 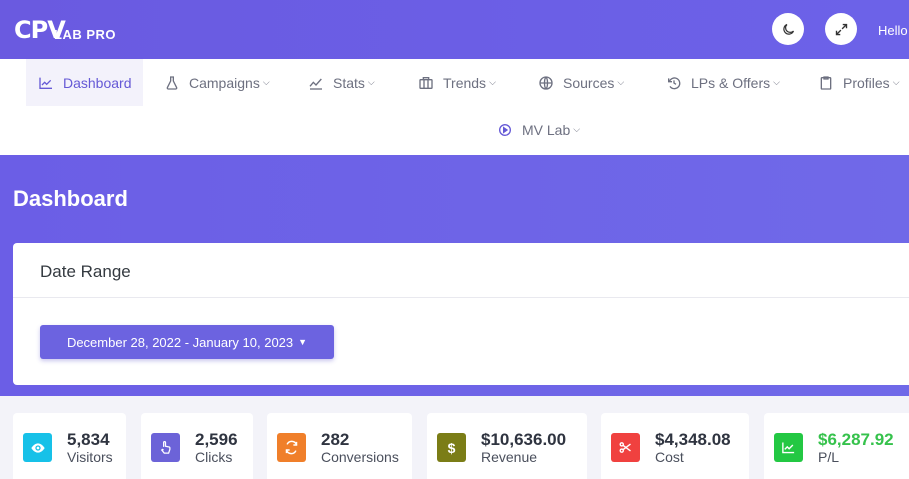 What do you see at coordinates (291, 447) in the screenshot?
I see `refresh-icon` at bounding box center [291, 447].